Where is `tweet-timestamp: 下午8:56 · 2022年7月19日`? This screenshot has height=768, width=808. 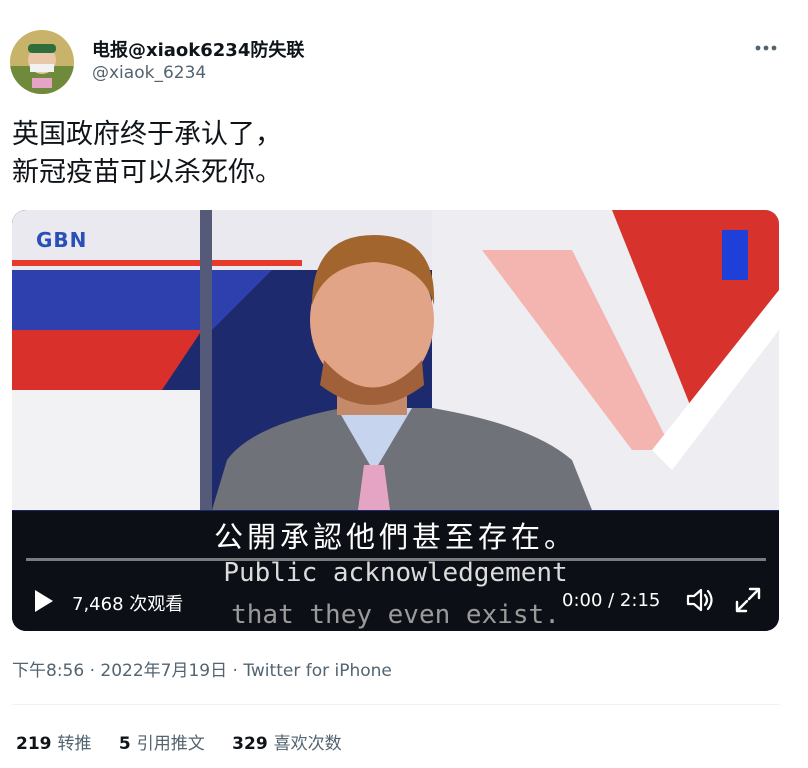 tweet-timestamp: 下午8:56 · 2022年7月19日 is located at coordinates (119, 671).